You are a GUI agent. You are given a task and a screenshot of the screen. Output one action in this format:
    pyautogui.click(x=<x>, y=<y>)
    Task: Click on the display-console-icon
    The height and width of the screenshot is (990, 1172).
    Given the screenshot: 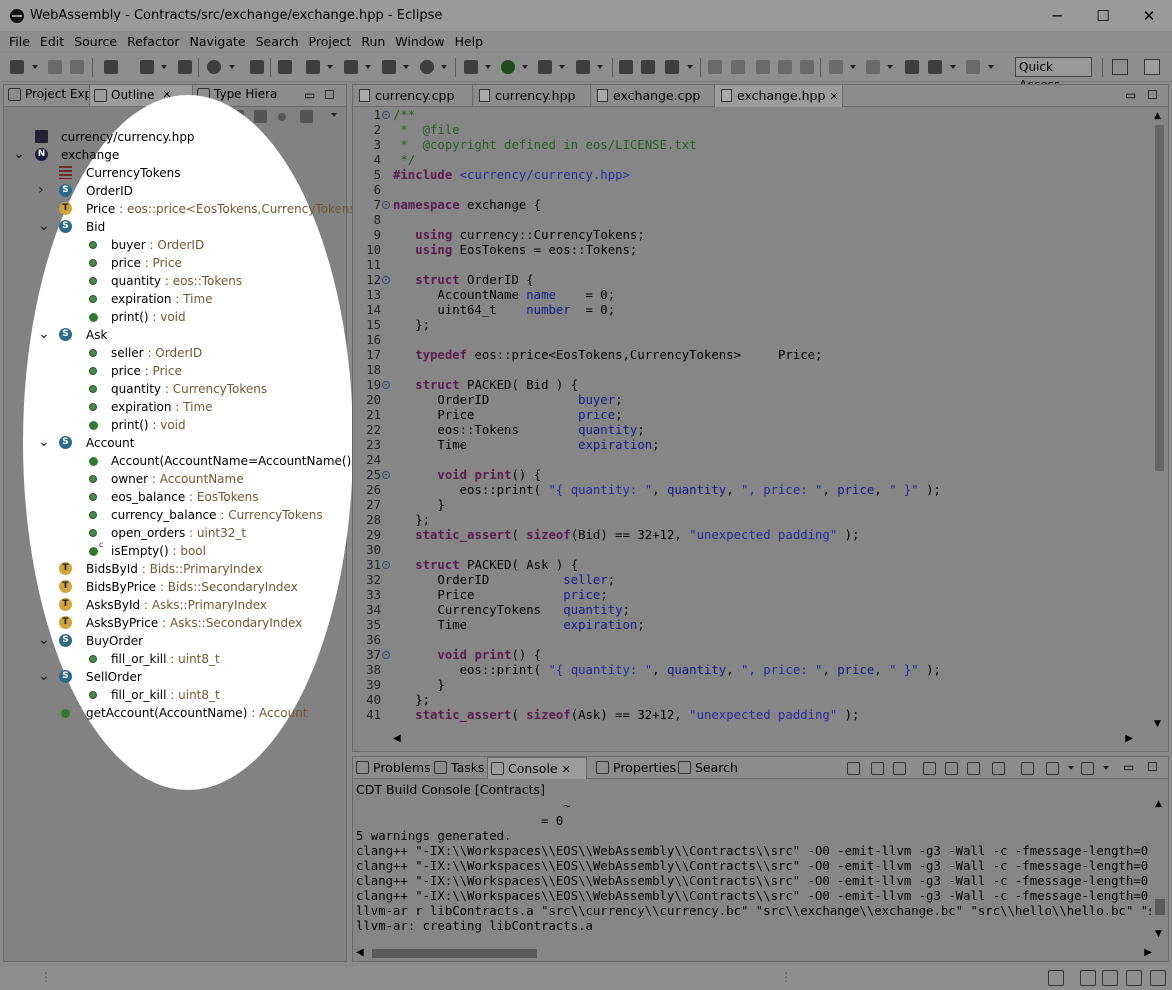 What is the action you would take?
    pyautogui.click(x=1052, y=768)
    